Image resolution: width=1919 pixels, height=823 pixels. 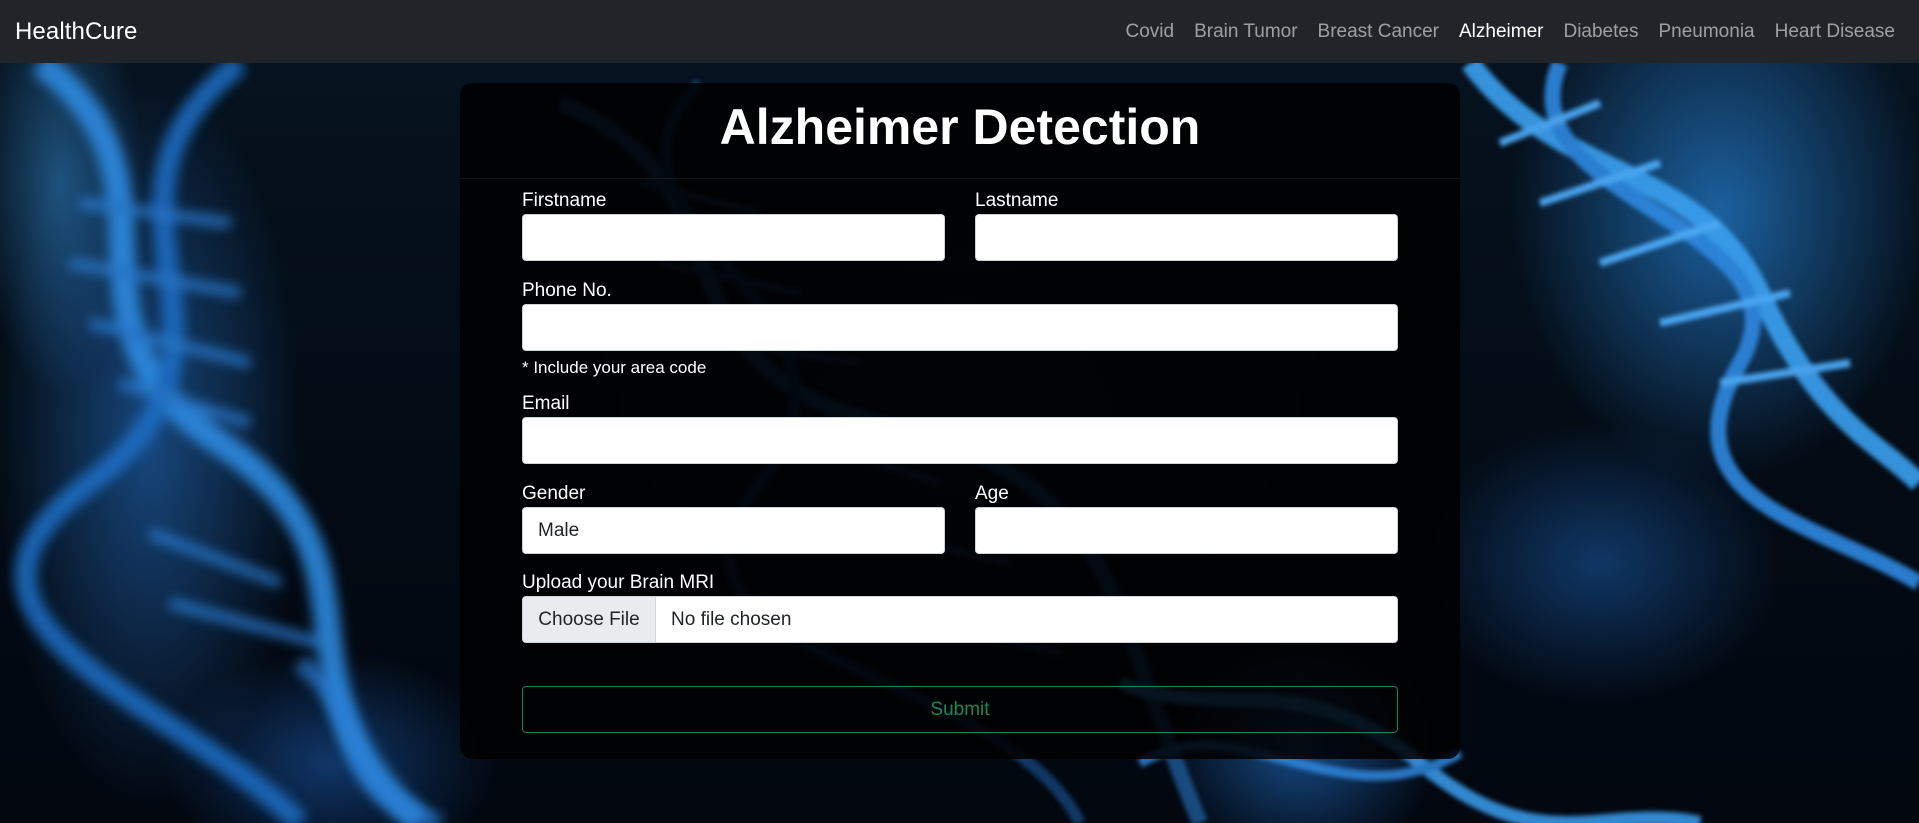 What do you see at coordinates (618, 582) in the screenshot?
I see `upload-label: Upload your Brain MRI` at bounding box center [618, 582].